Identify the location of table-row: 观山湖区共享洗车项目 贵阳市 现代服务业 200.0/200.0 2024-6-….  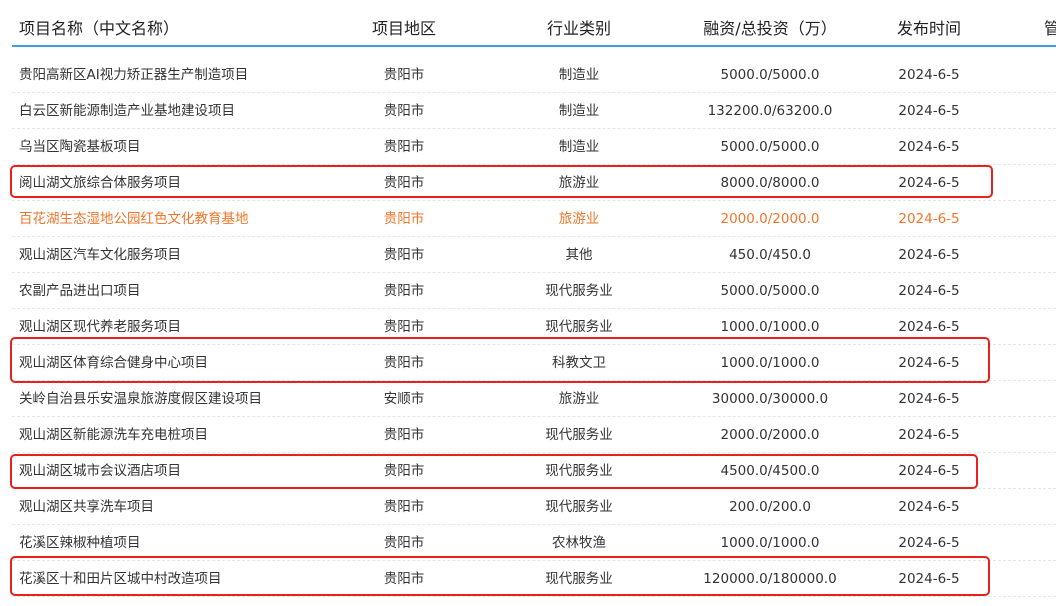
(528, 507).